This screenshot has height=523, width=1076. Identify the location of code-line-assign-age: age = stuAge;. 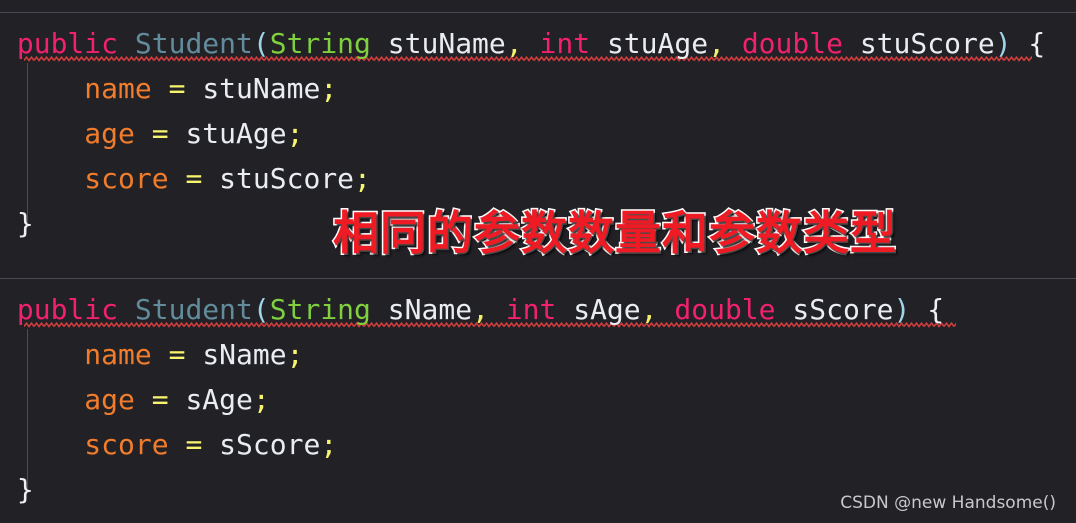
(538, 133).